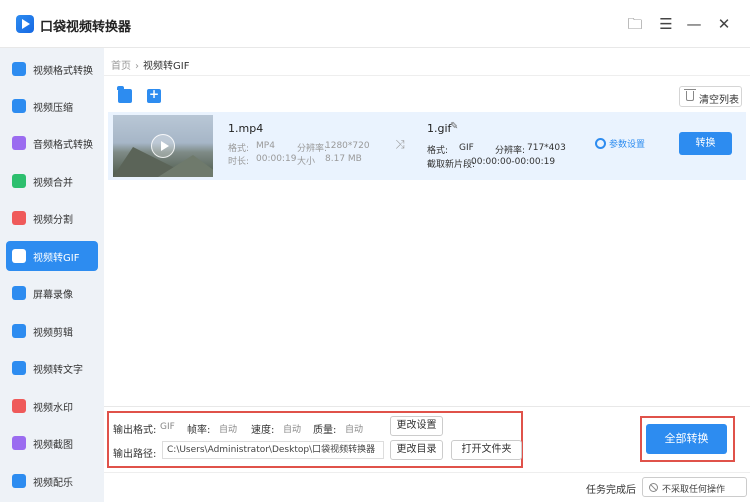  I want to click on sidebar-item-screen-record: 屏幕录像, so click(52, 293).